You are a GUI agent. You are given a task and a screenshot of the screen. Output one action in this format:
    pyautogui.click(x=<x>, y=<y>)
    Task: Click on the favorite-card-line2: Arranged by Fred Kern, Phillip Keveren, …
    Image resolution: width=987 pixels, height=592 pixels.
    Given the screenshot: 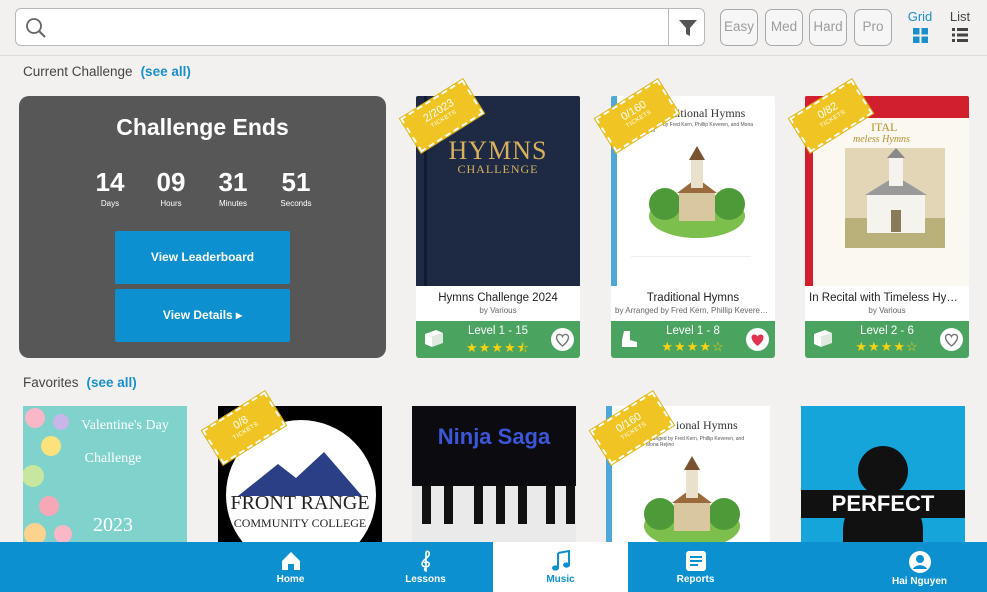 What is the action you would take?
    pyautogui.click(x=695, y=442)
    